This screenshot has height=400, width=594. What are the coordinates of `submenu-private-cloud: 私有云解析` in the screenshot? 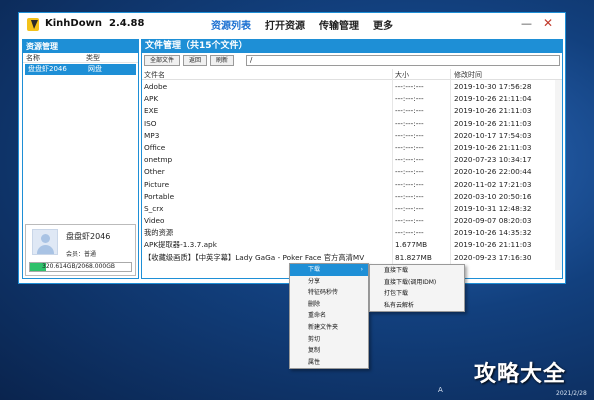 It's located at (417, 306).